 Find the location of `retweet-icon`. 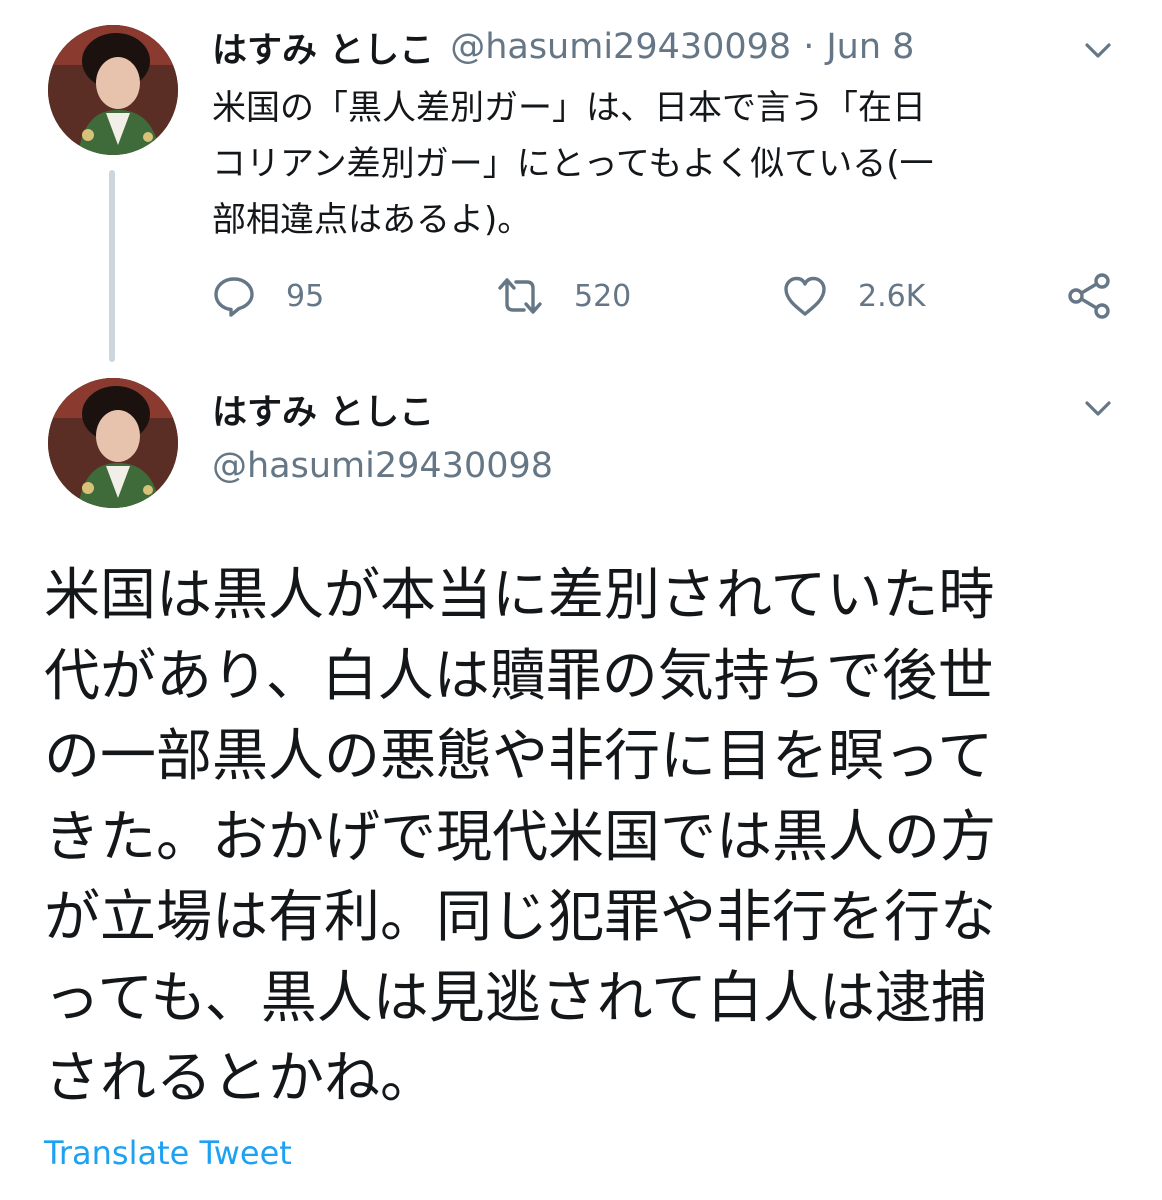

retweet-icon is located at coordinates (520, 296).